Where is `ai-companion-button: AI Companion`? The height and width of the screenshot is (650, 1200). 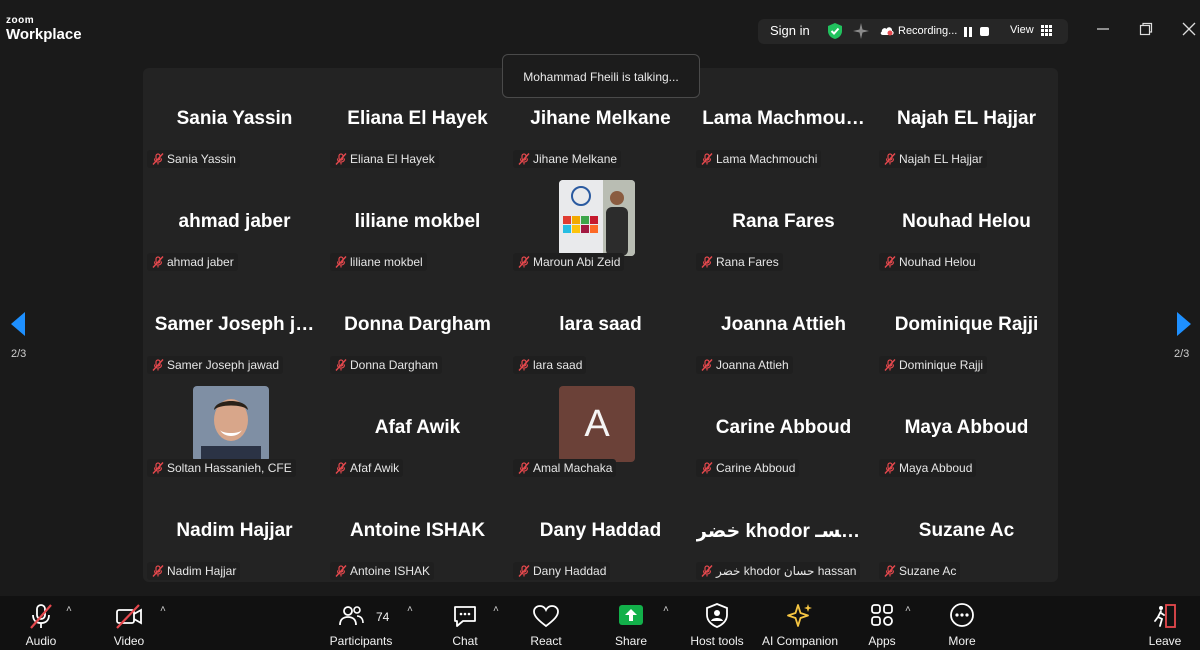
ai-companion-button: AI Companion is located at coordinates (800, 624).